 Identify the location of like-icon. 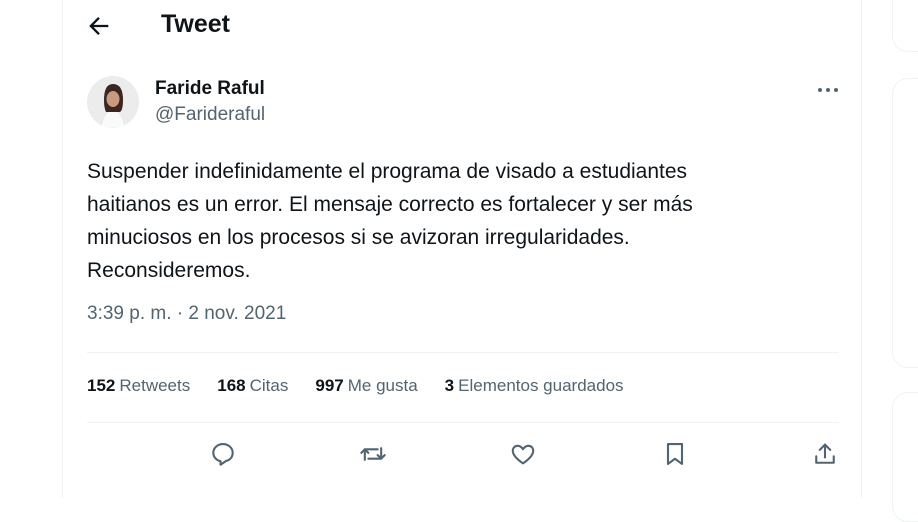
(523, 454).